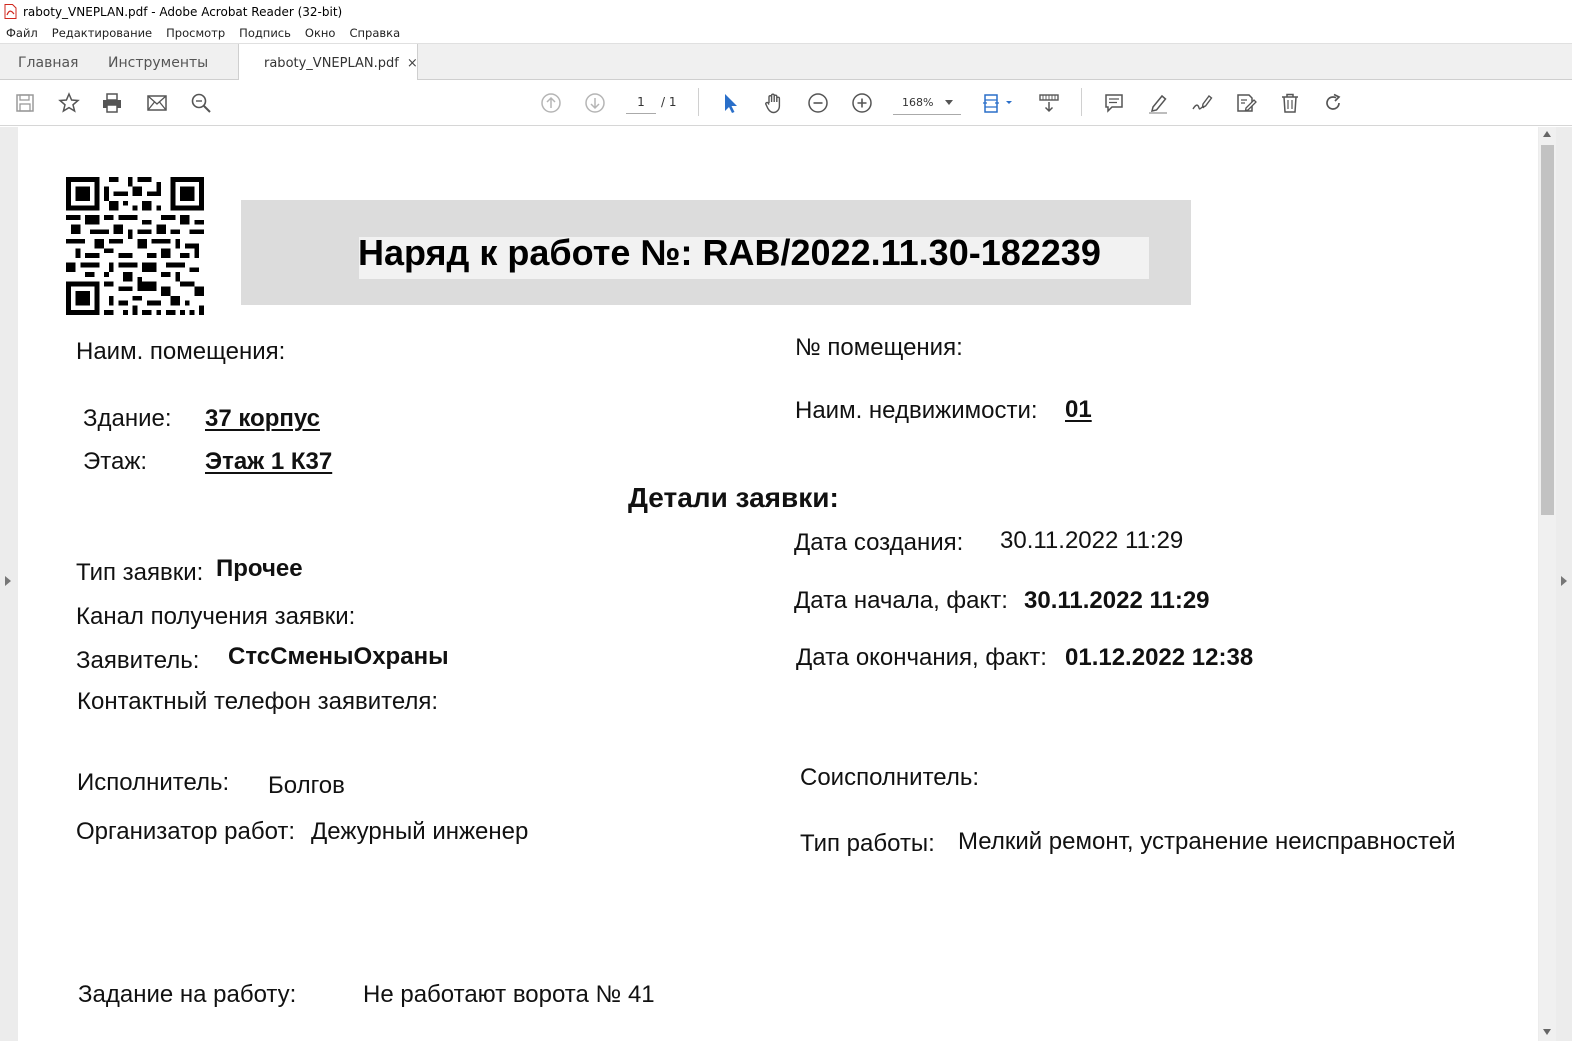  What do you see at coordinates (786, 62) in the screenshot?
I see `tab-bar: Главная Инструменты raboty_VNEPLAN.pdf ×` at bounding box center [786, 62].